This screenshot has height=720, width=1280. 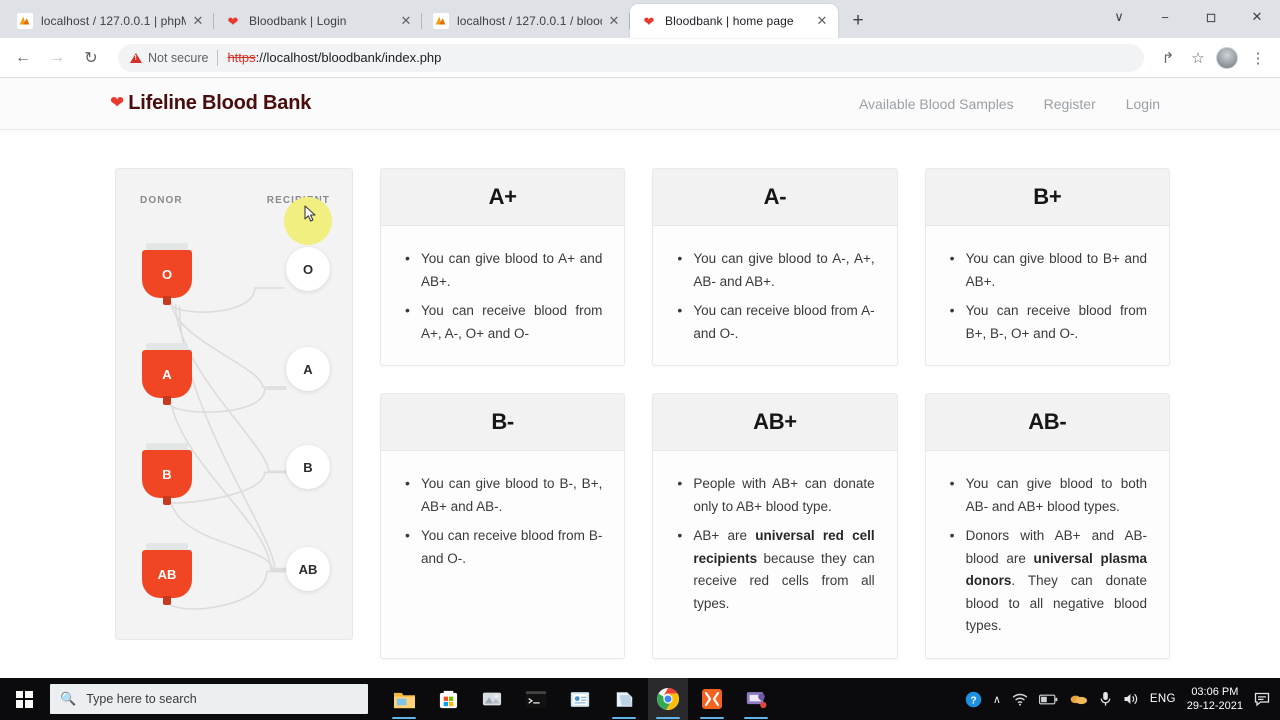 What do you see at coordinates (724, 535) in the screenshot?
I see `text-pre: AB+ are` at bounding box center [724, 535].